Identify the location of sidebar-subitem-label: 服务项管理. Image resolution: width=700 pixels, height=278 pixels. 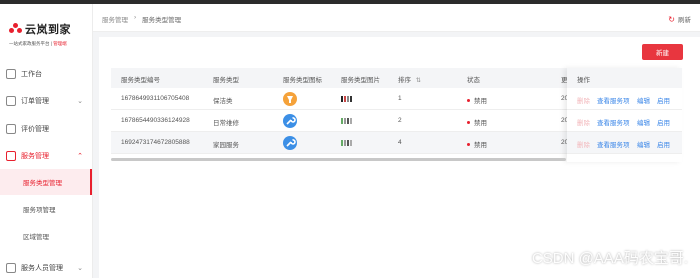
(39, 210).